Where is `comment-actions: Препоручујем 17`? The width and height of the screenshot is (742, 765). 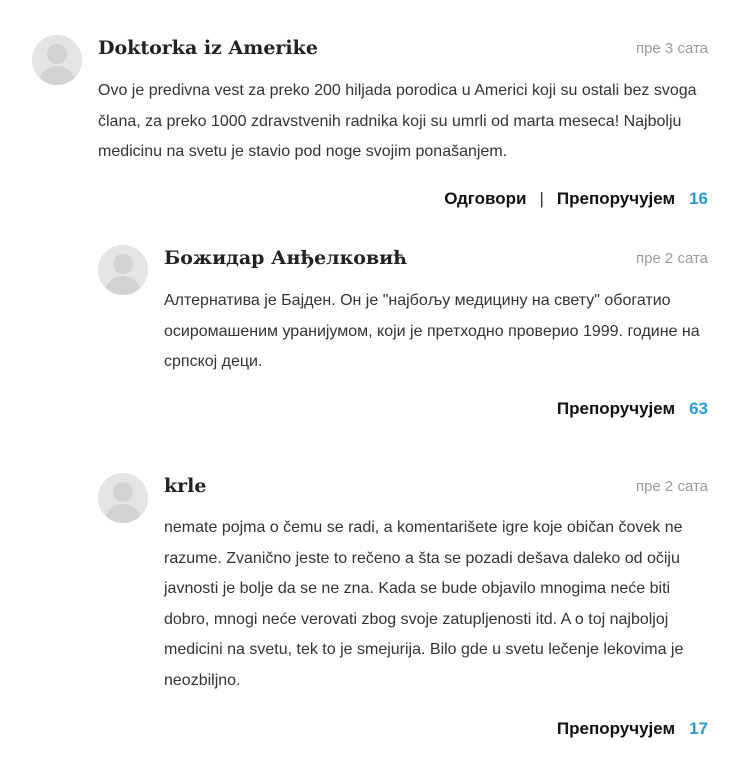 comment-actions: Препоручујем 17 is located at coordinates (632, 729).